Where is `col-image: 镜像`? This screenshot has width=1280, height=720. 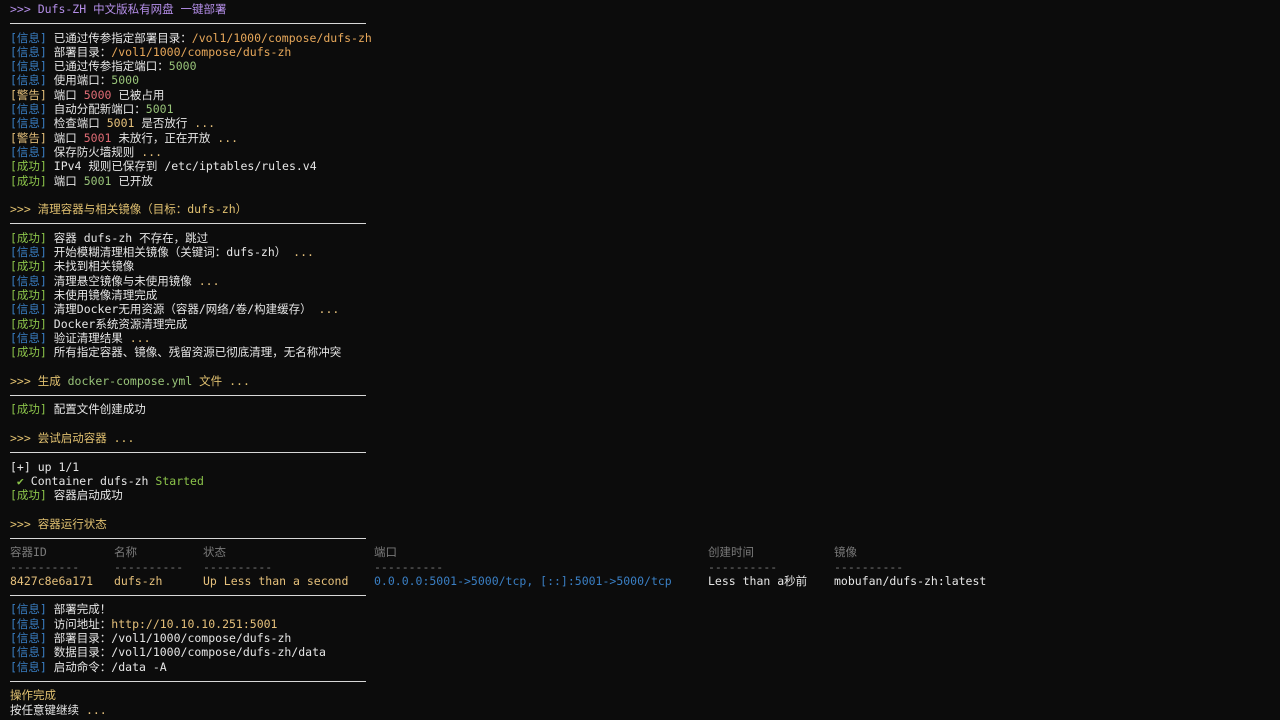
col-image: 镜像 is located at coordinates (845, 552).